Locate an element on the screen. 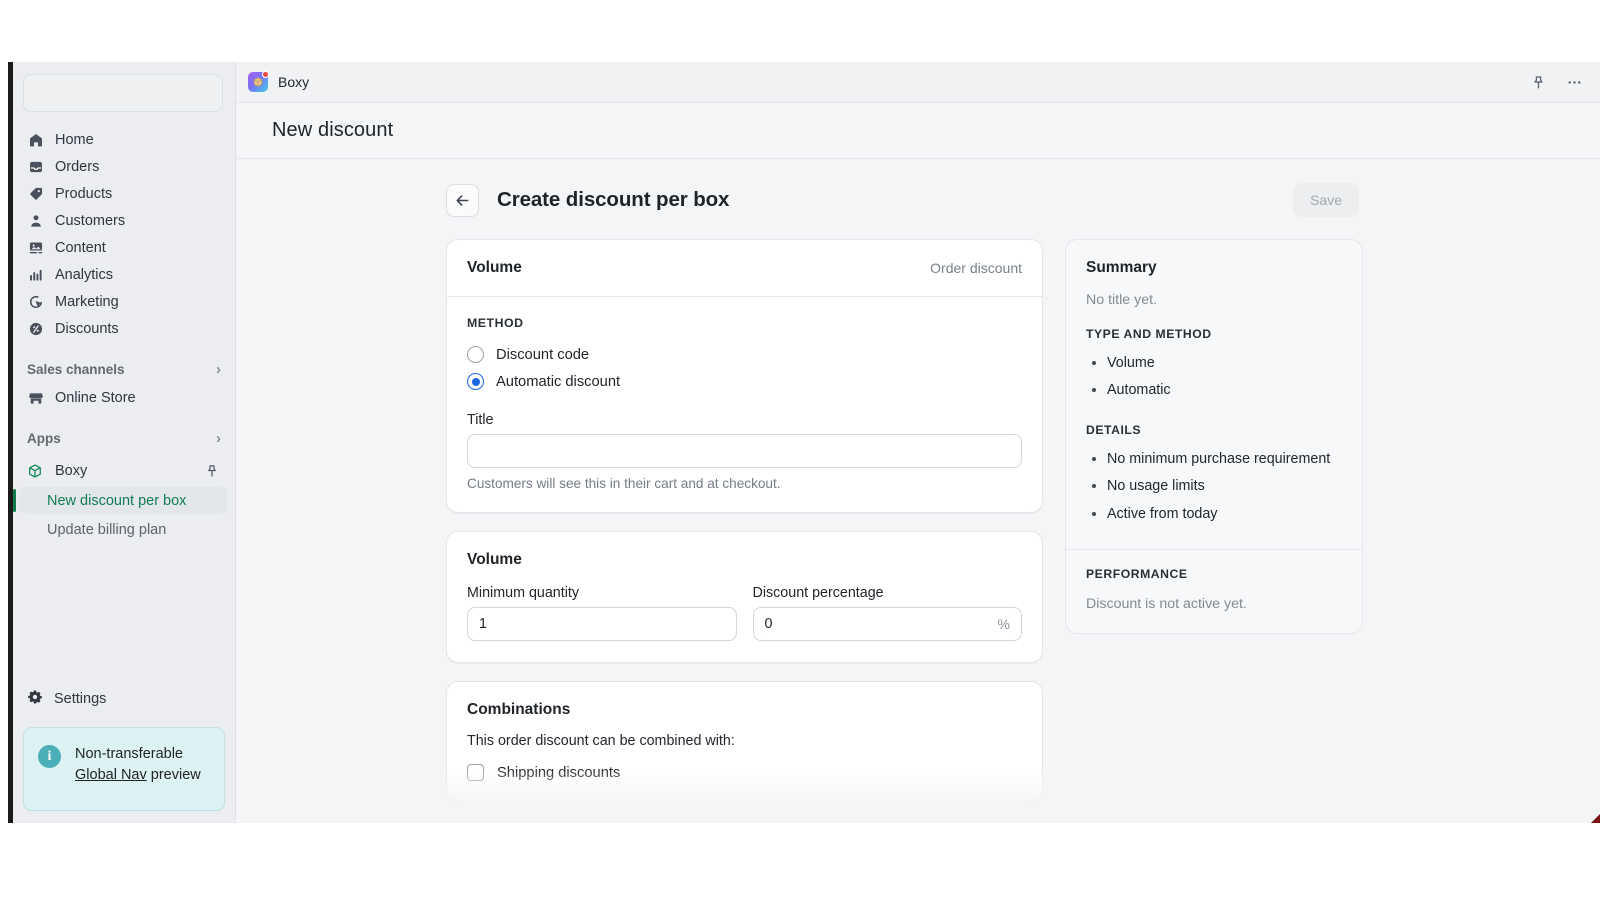 The height and width of the screenshot is (900, 1600). radio-label: Automatic discount is located at coordinates (558, 381).